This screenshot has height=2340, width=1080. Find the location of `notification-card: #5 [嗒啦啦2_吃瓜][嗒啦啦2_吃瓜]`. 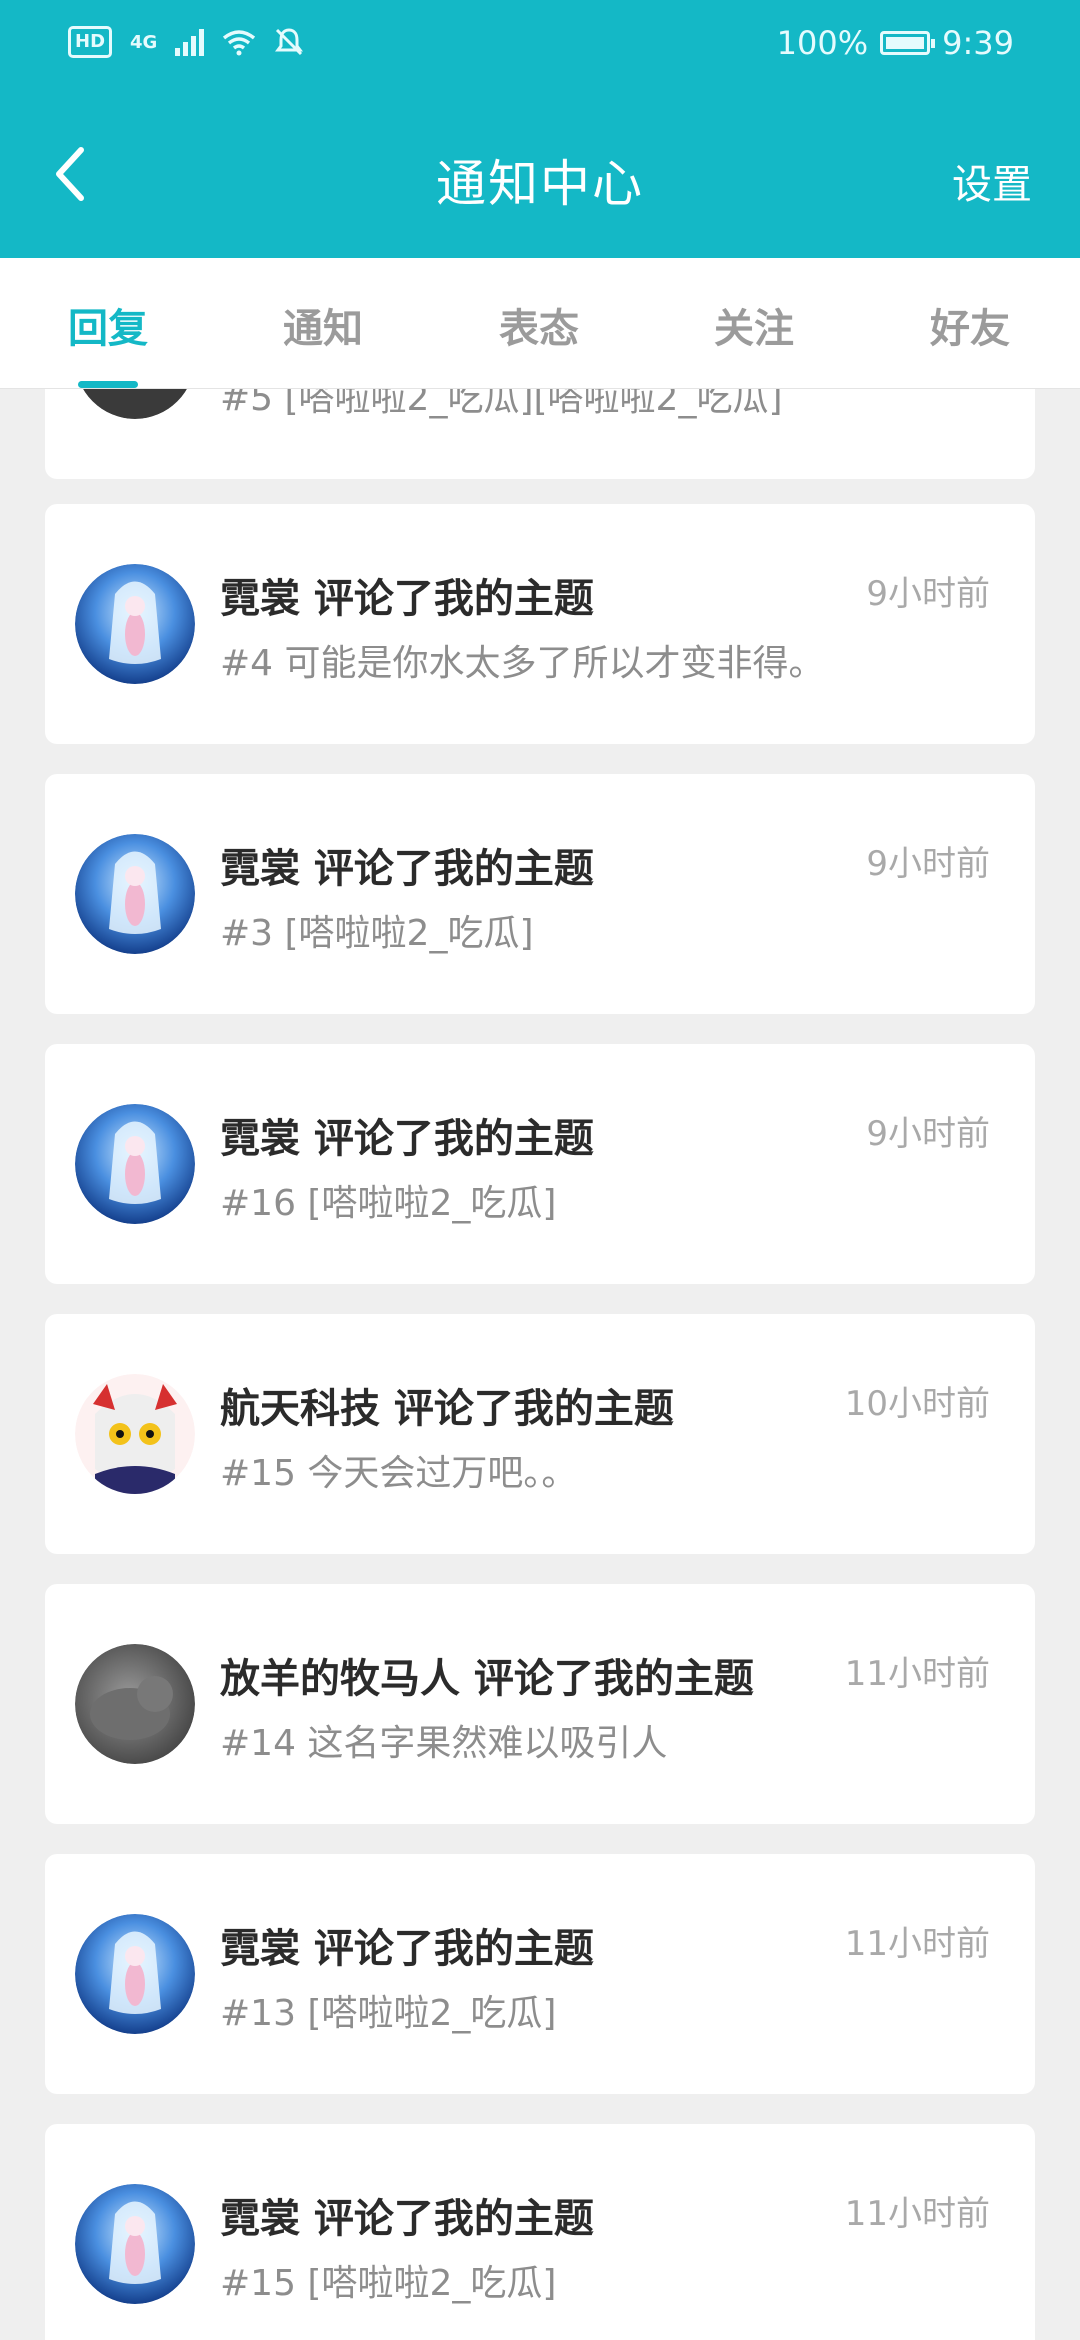

notification-card: #5 [嗒啦啦2_吃瓜][嗒啦啦2_吃瓜] is located at coordinates (540, 434).